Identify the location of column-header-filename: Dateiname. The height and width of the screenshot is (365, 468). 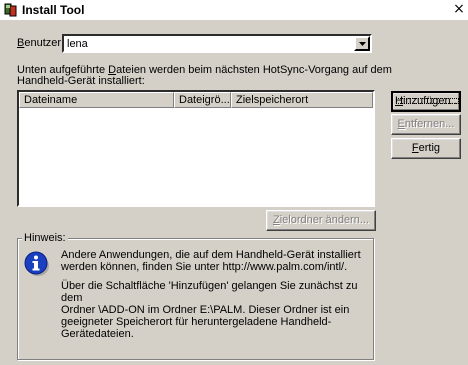
(96, 100).